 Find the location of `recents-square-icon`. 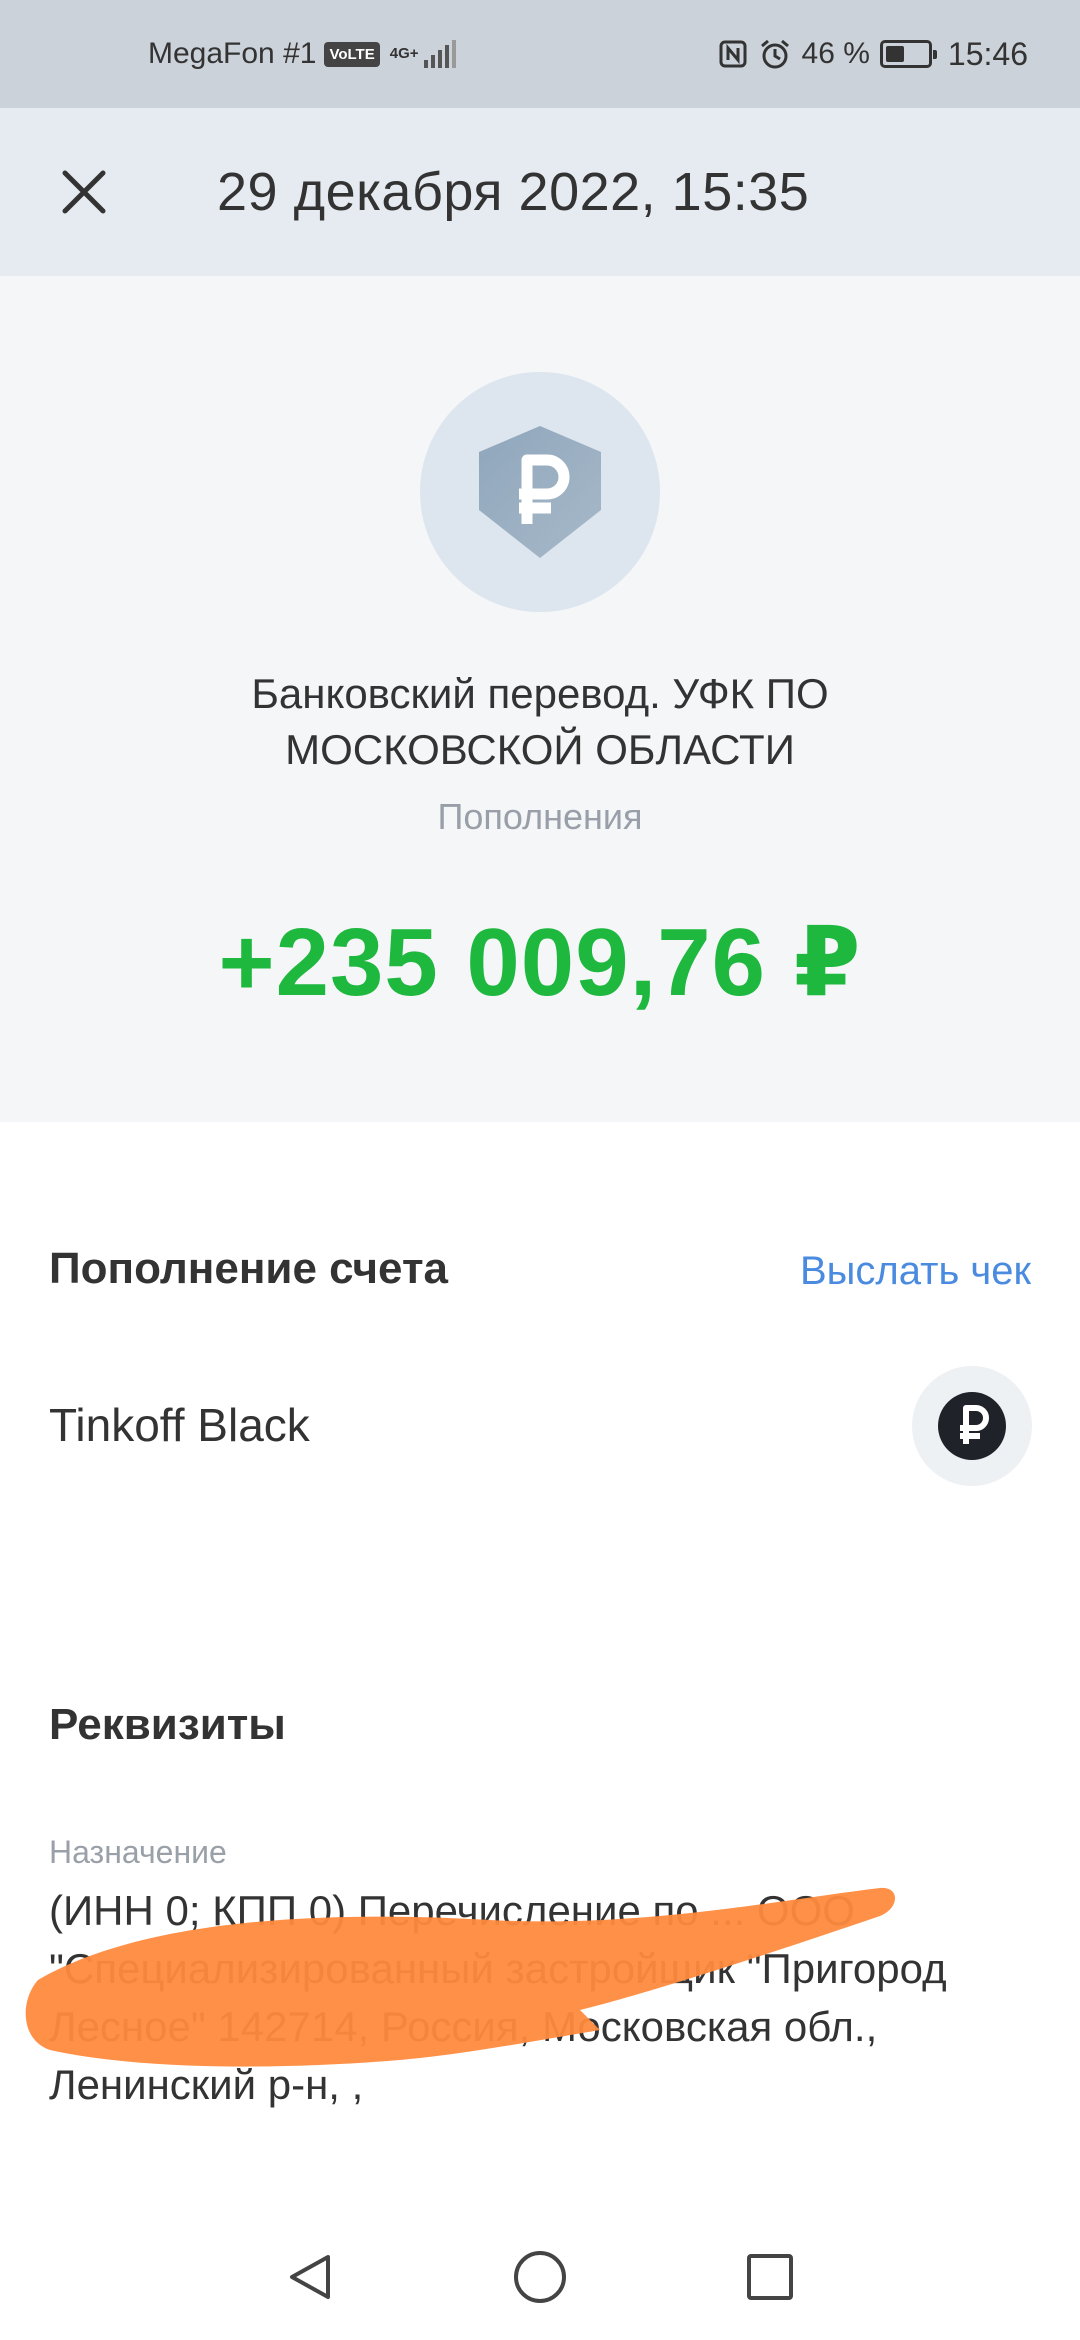

recents-square-icon is located at coordinates (770, 2277).